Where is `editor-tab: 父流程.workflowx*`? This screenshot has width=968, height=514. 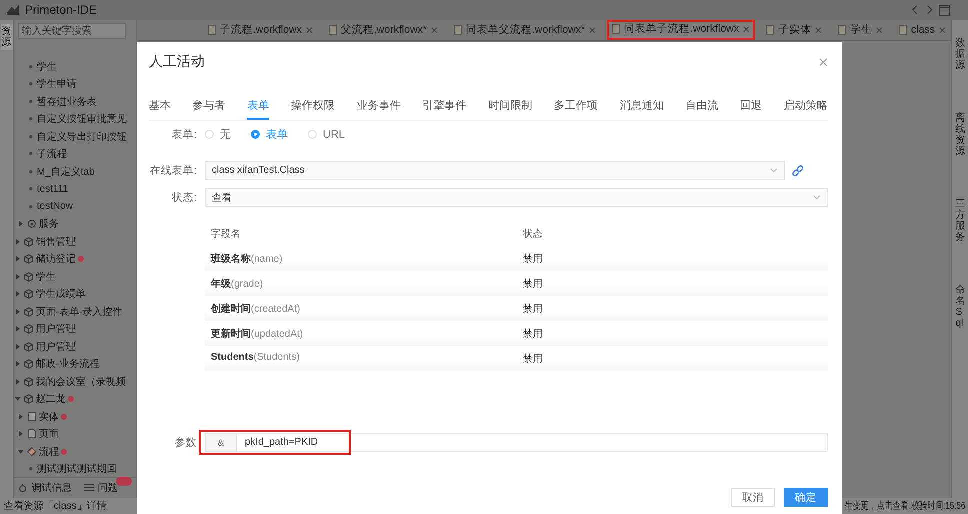 editor-tab: 父流程.workflowx* is located at coordinates (384, 30).